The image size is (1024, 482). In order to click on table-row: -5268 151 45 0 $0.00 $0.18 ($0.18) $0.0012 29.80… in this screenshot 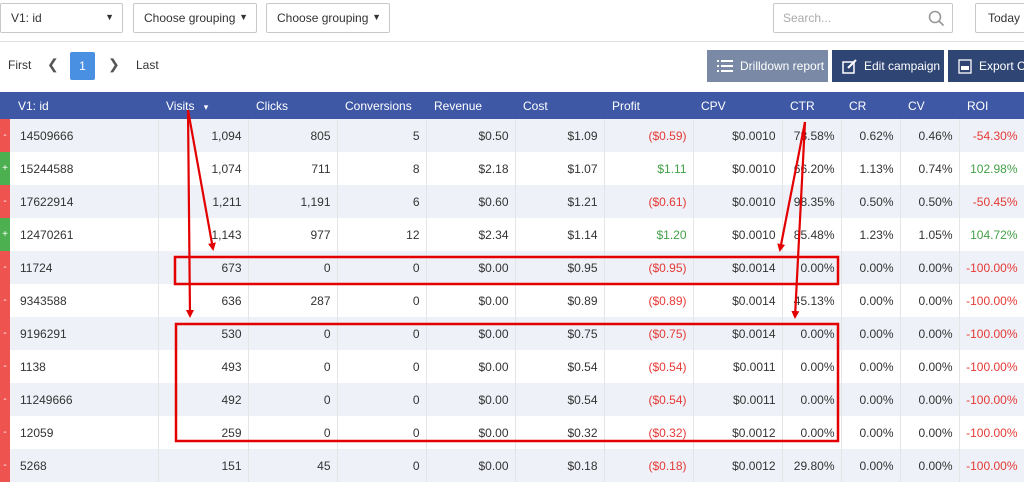, I will do `click(512, 465)`.